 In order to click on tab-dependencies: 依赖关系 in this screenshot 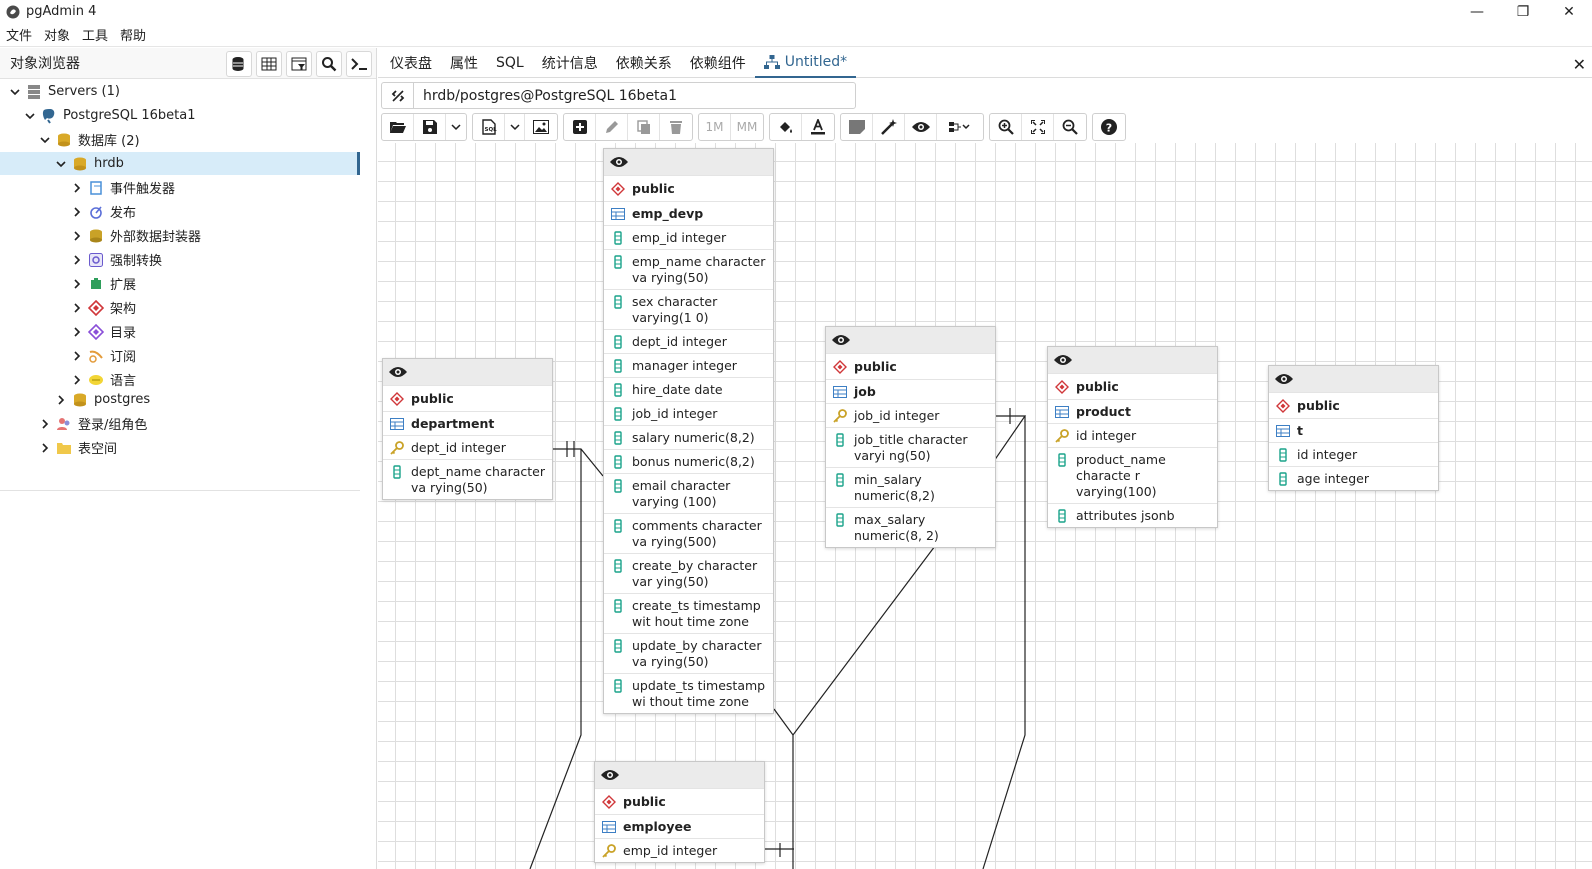, I will do `click(644, 63)`.